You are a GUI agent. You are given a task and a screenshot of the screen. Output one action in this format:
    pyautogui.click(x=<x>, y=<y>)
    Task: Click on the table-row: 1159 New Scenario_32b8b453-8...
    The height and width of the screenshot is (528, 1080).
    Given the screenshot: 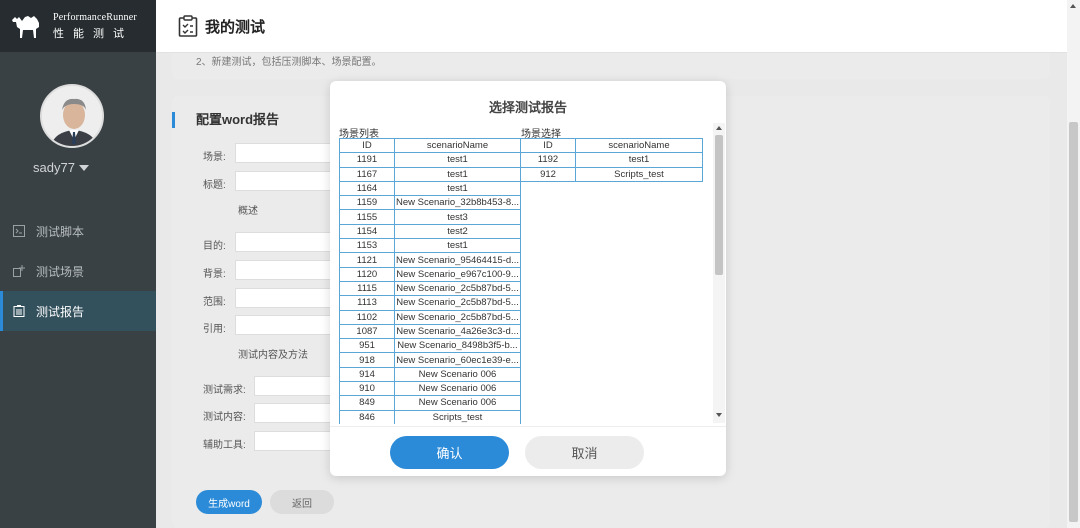 What is the action you would take?
    pyautogui.click(x=430, y=203)
    